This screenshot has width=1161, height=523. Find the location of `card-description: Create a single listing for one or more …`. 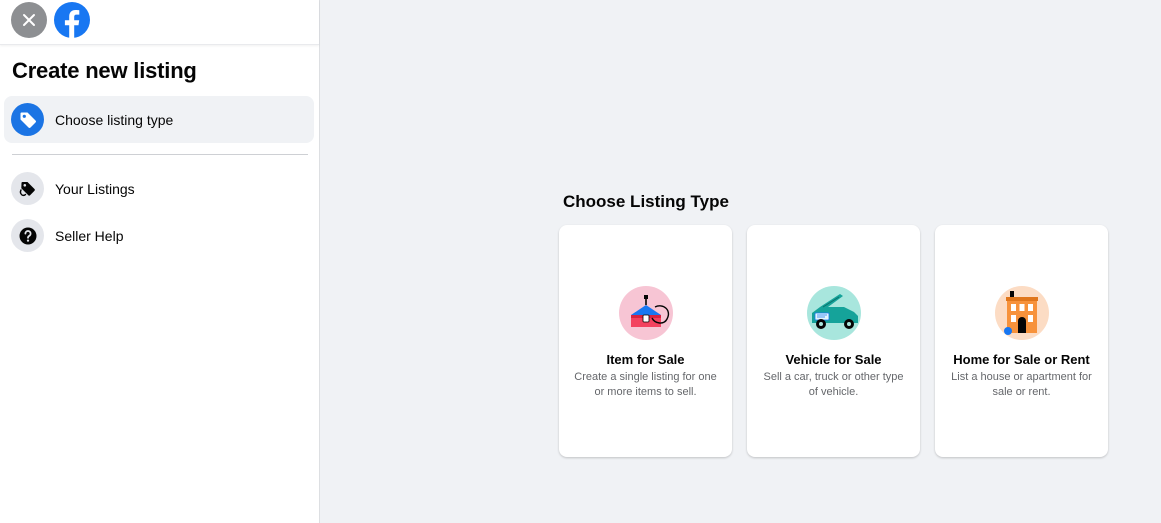

card-description: Create a single listing for one or more … is located at coordinates (645, 384).